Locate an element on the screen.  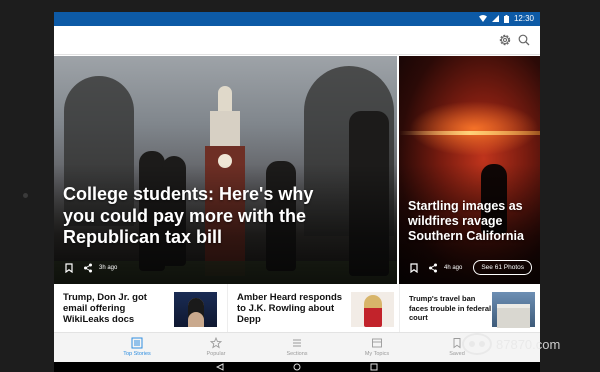
nav-label: Top Stories is located at coordinates (137, 354).